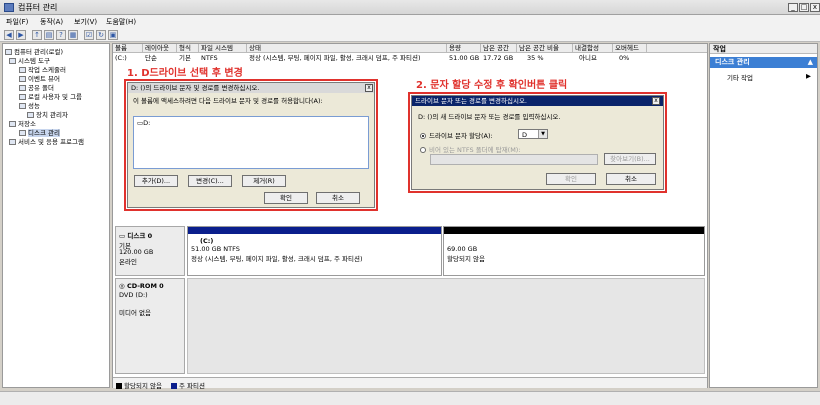 Image resolution: width=820 pixels, height=405 pixels. What do you see at coordinates (624, 58) in the screenshot?
I see `cell-overhead: 0%` at bounding box center [624, 58].